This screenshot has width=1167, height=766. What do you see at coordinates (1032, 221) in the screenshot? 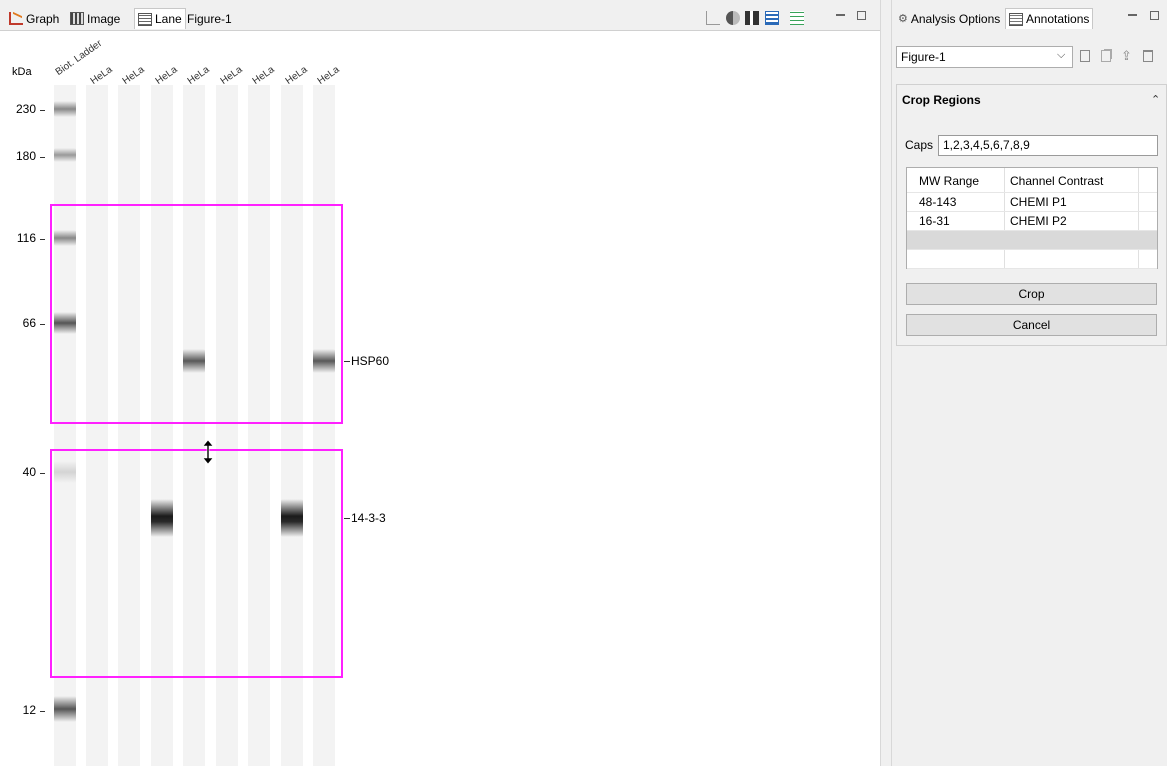
I see `table-row: 16-31 CHEMI P2` at bounding box center [1032, 221].